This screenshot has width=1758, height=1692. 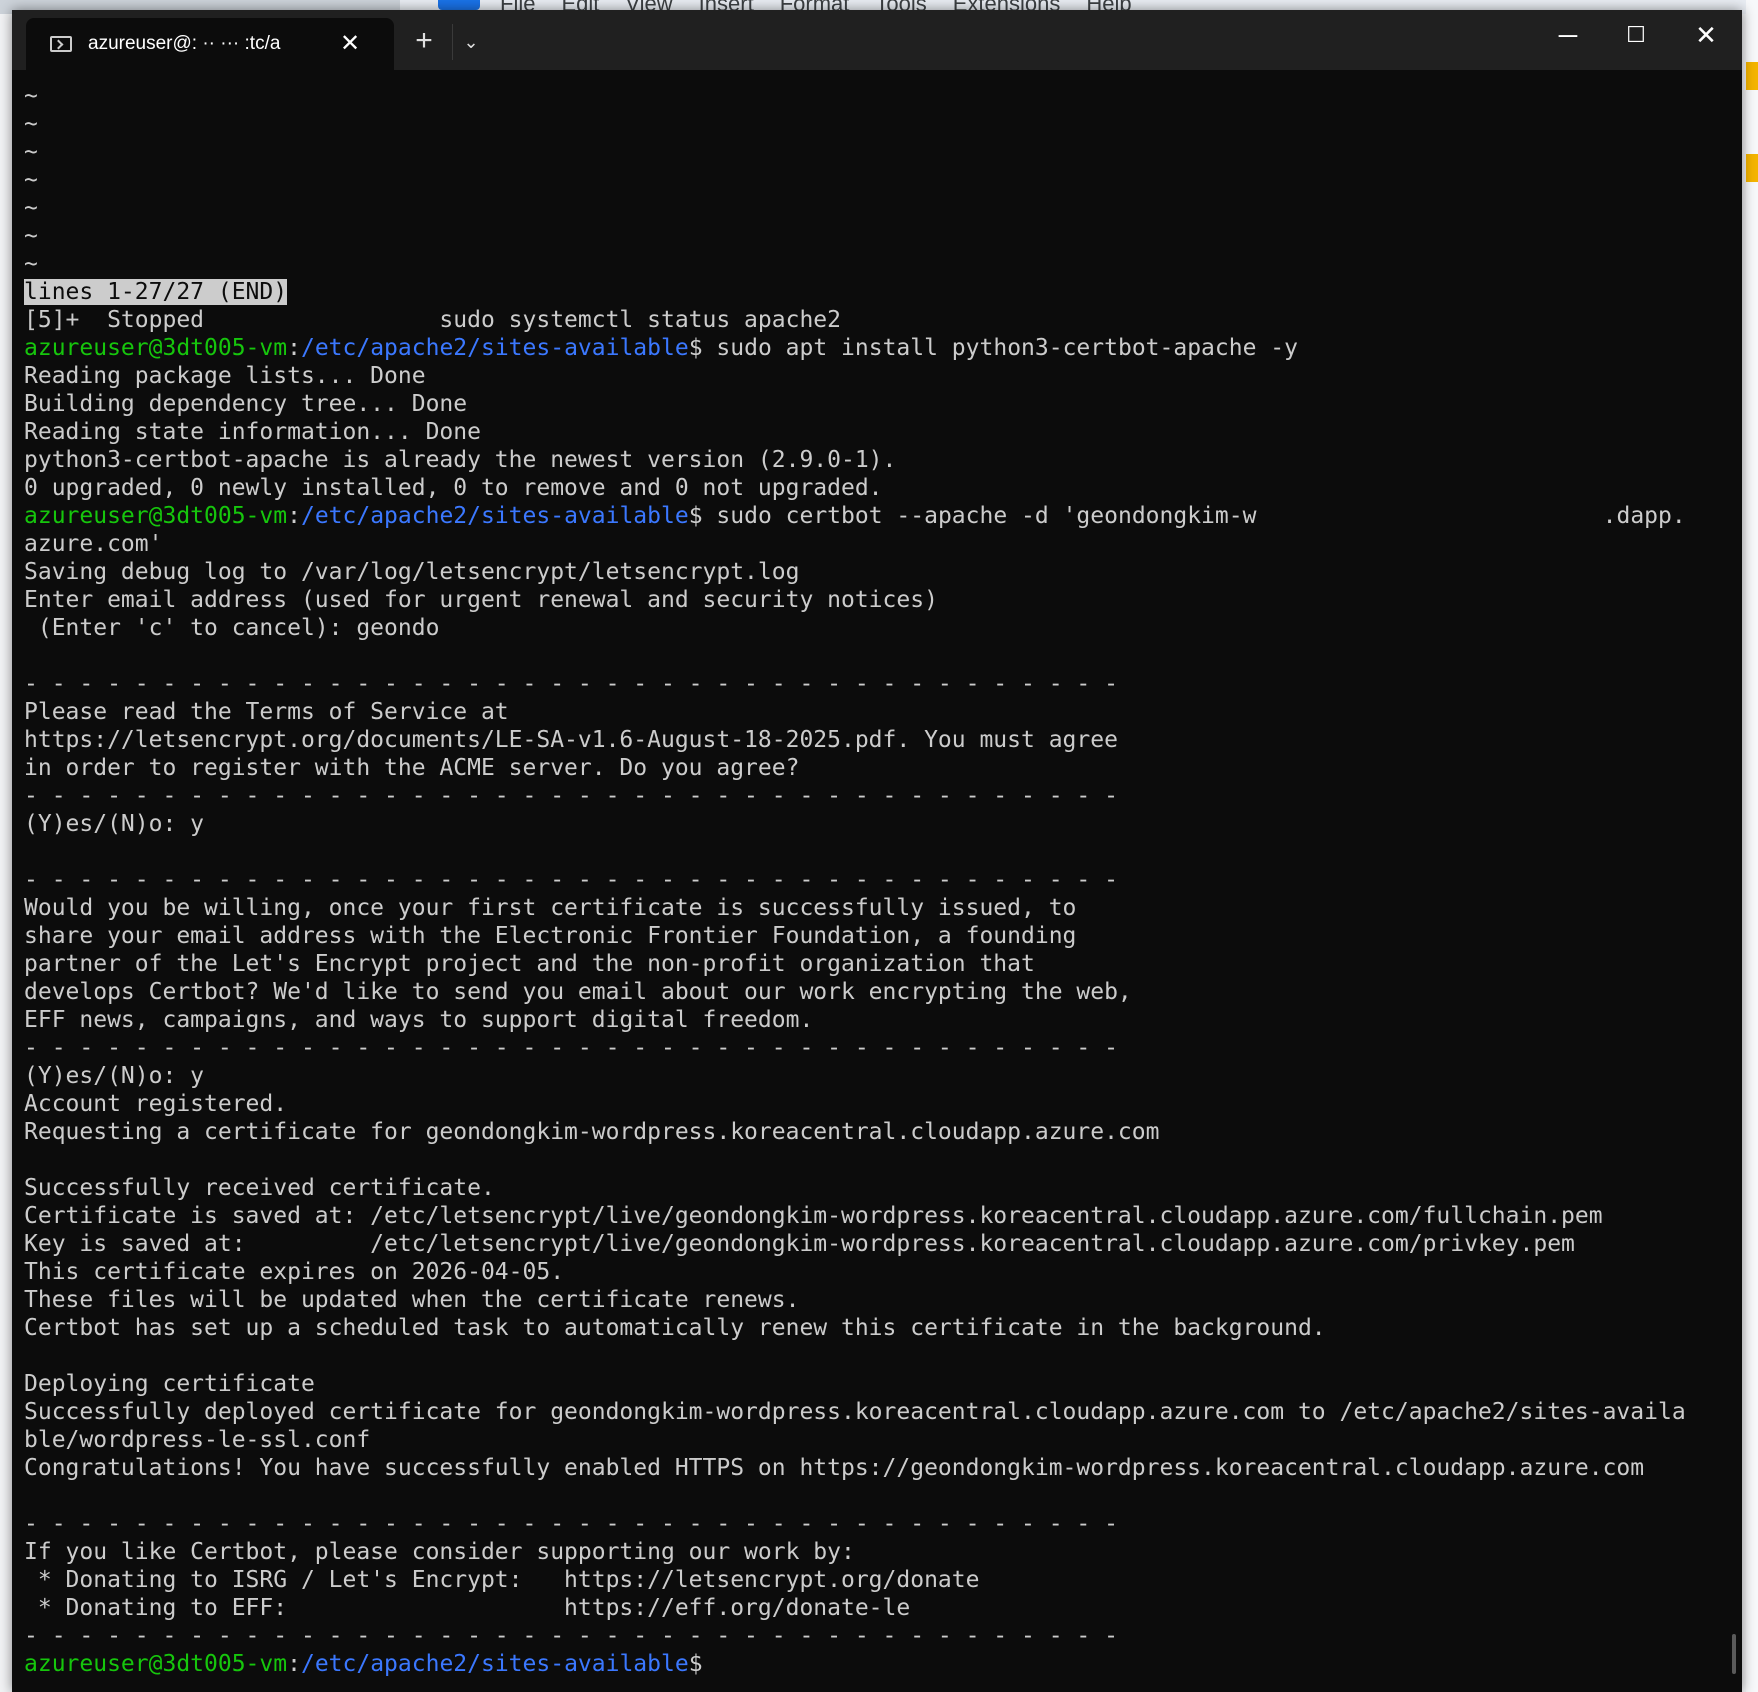 What do you see at coordinates (1752, 846) in the screenshot?
I see `background-app-right-edge` at bounding box center [1752, 846].